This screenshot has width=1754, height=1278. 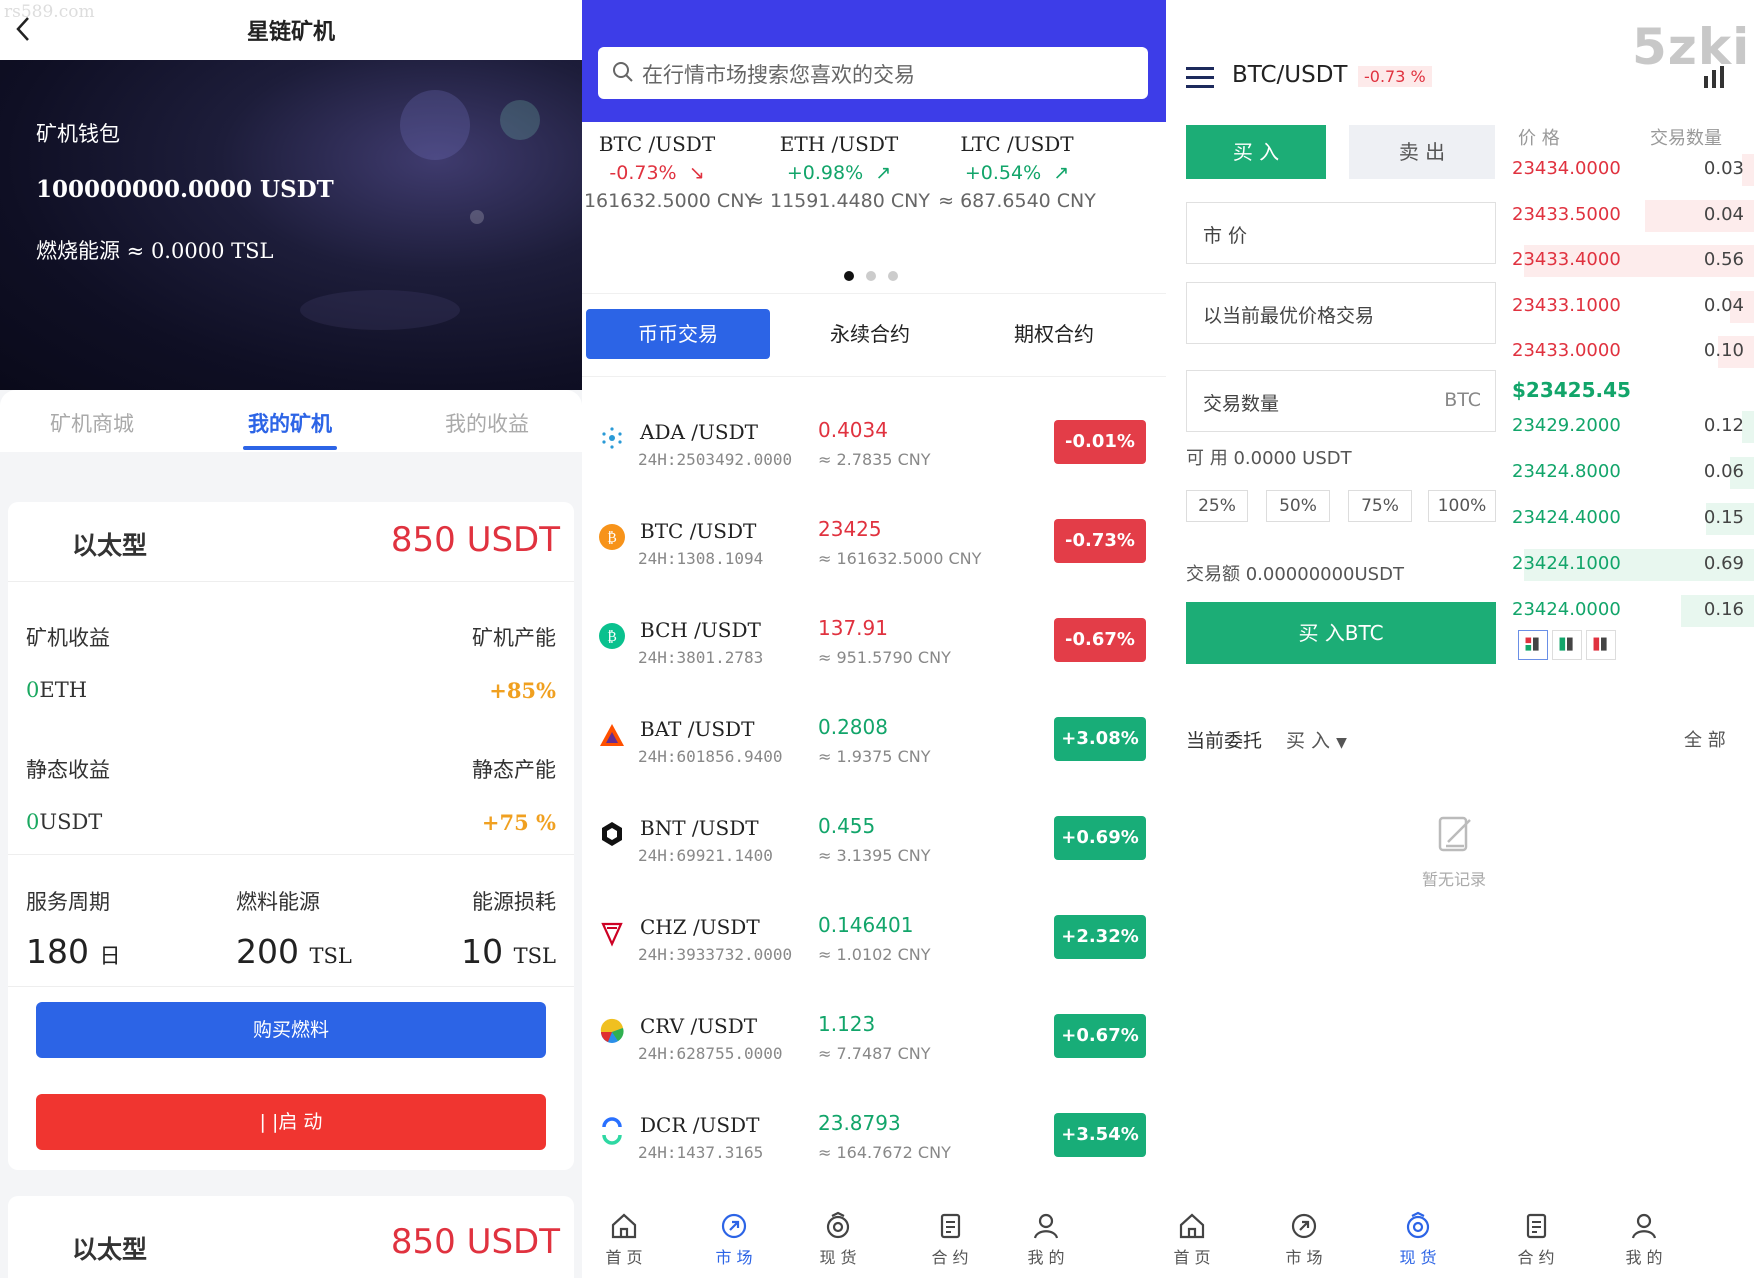 I want to click on contract-icon, so click(x=950, y=1226).